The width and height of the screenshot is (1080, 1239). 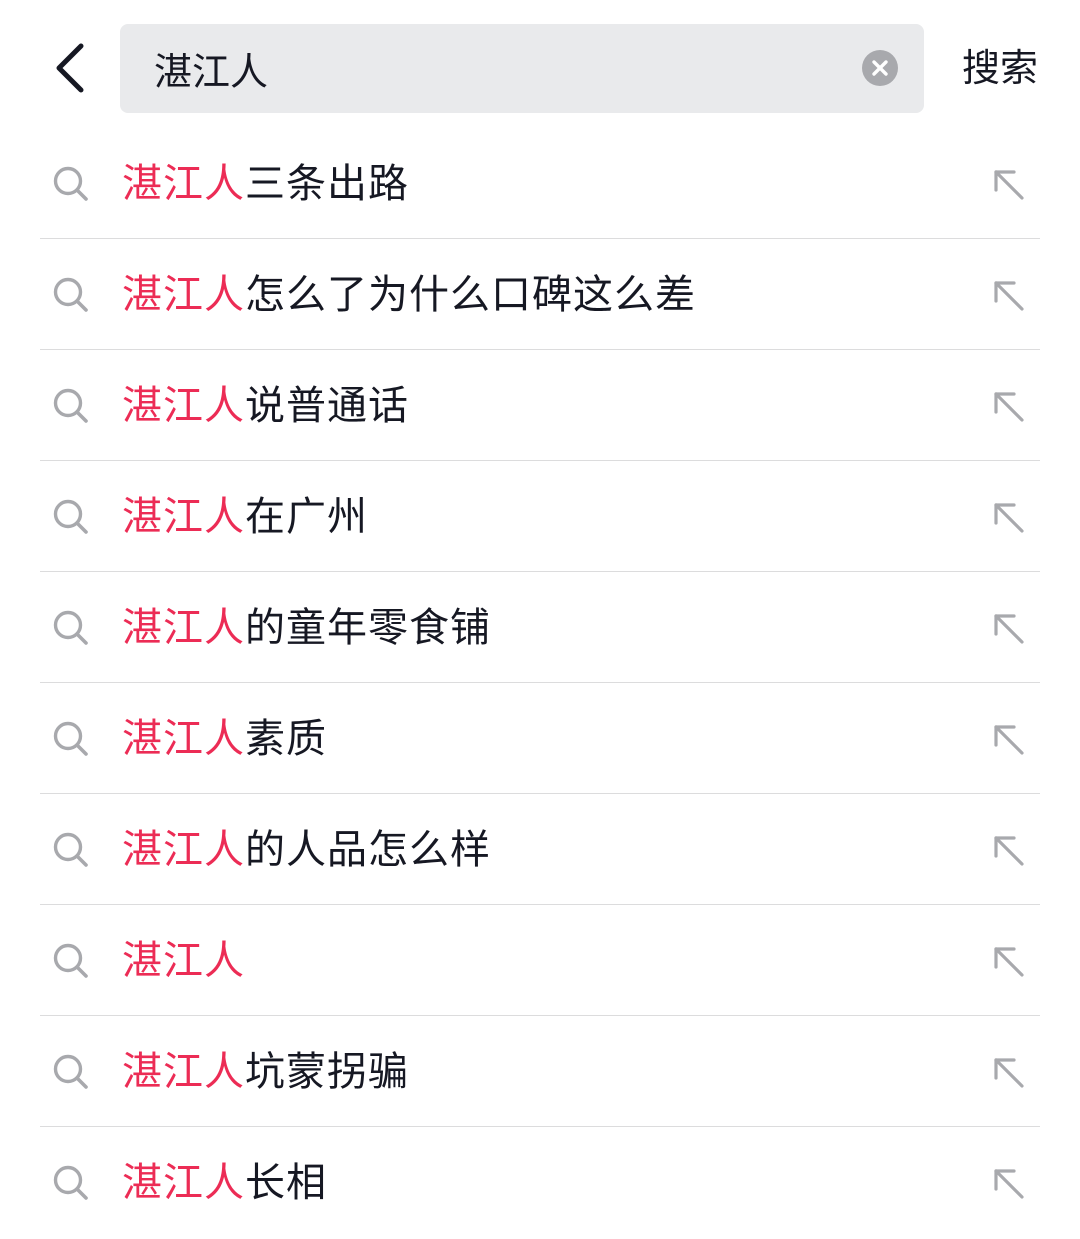 I want to click on search-button: 搜索, so click(x=1002, y=68).